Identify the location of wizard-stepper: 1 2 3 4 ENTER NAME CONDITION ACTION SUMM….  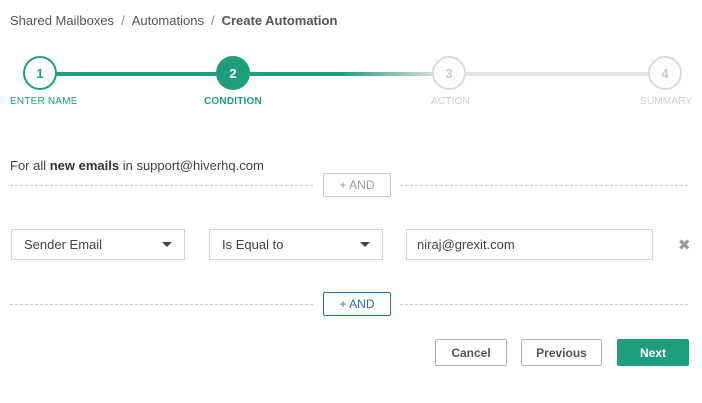
(351, 86).